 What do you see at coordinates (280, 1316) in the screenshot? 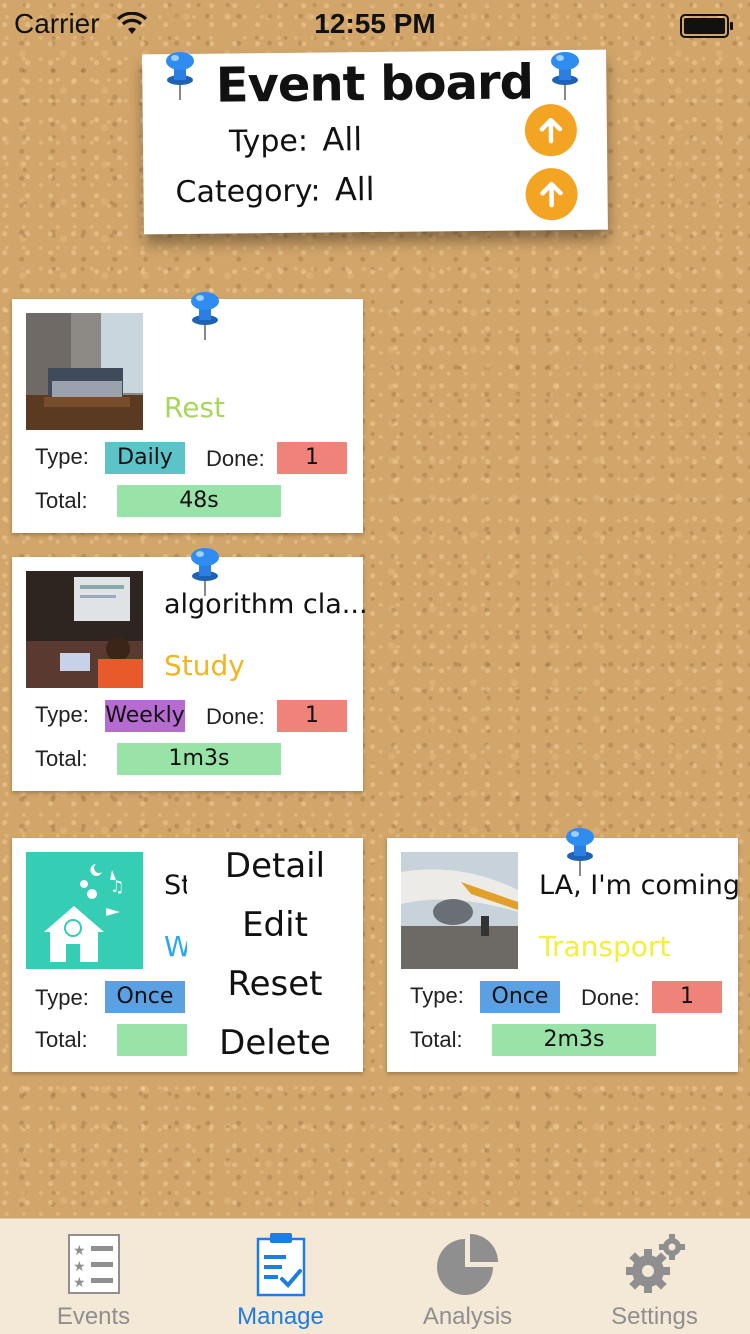
I see `tab-label: Manage` at bounding box center [280, 1316].